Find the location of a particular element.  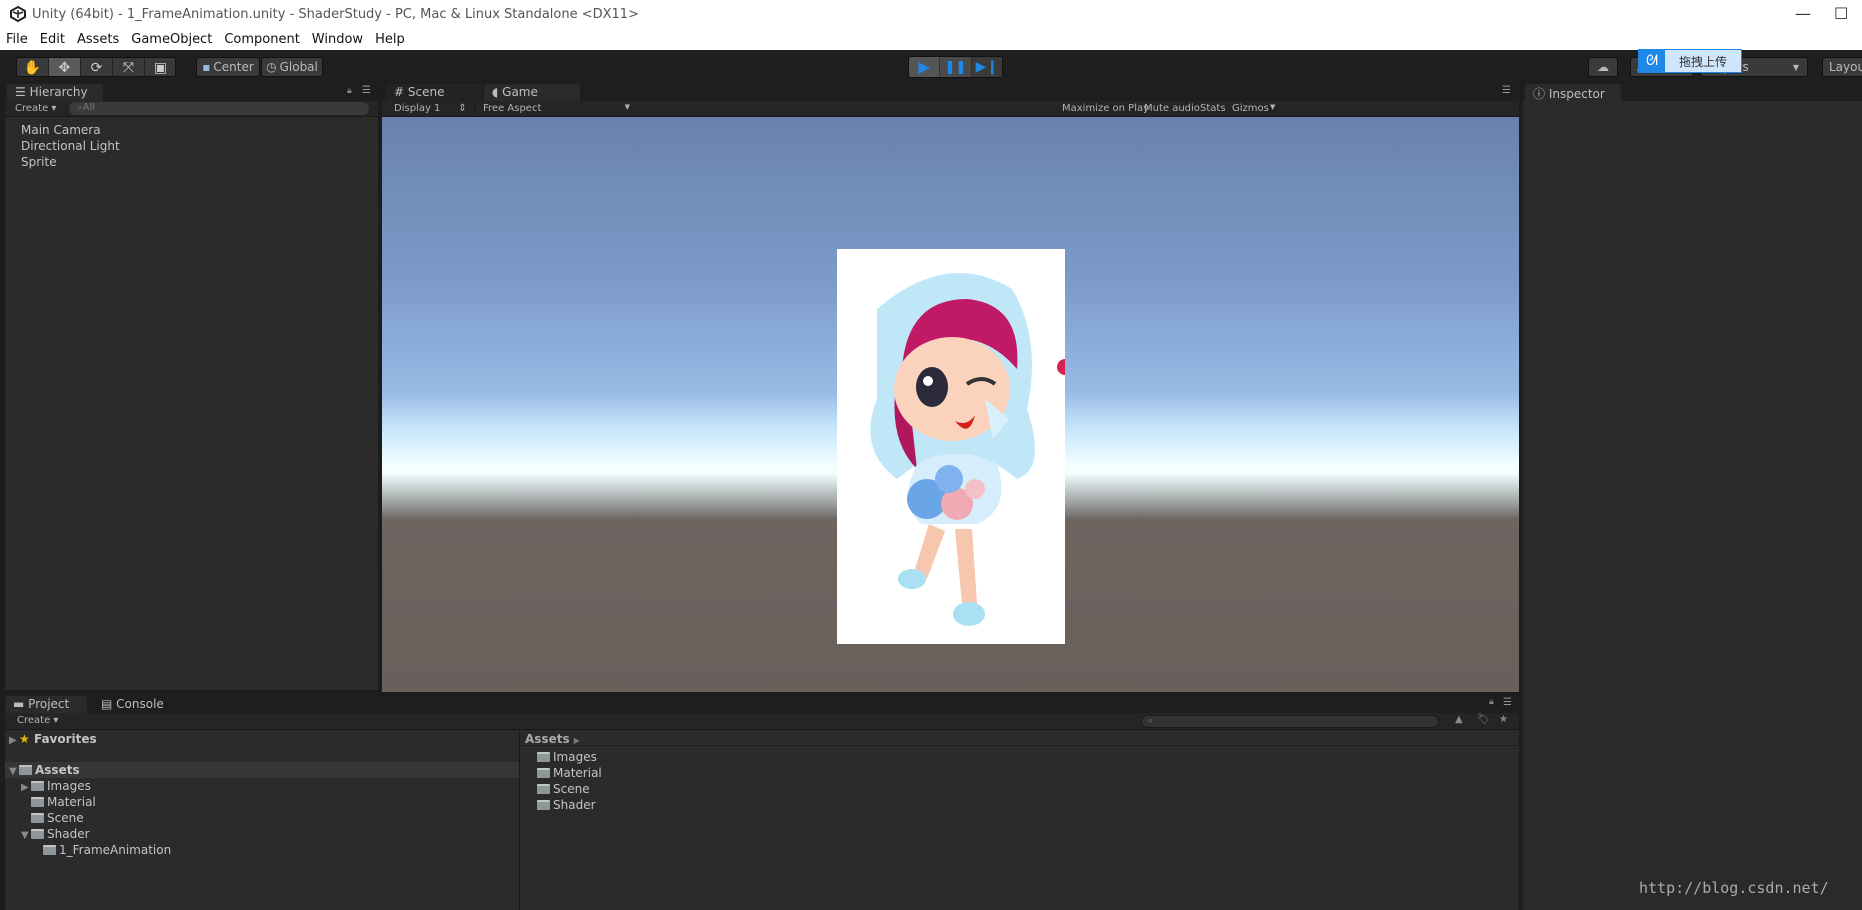

play-icon: ▶ is located at coordinates (924, 67).